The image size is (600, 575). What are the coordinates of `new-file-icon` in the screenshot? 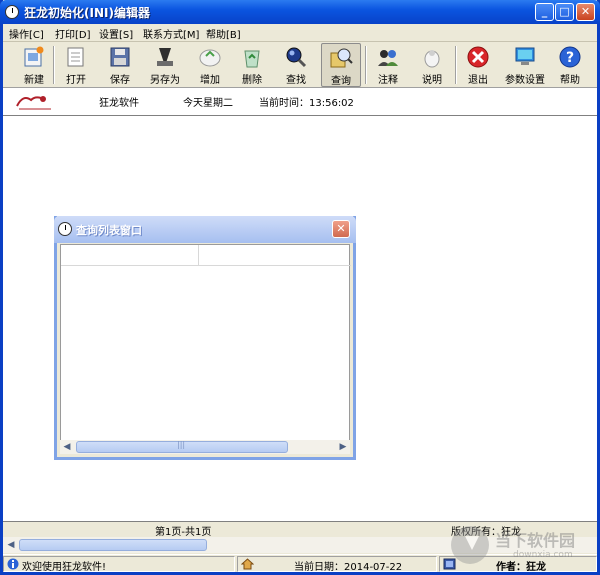 It's located at (34, 56).